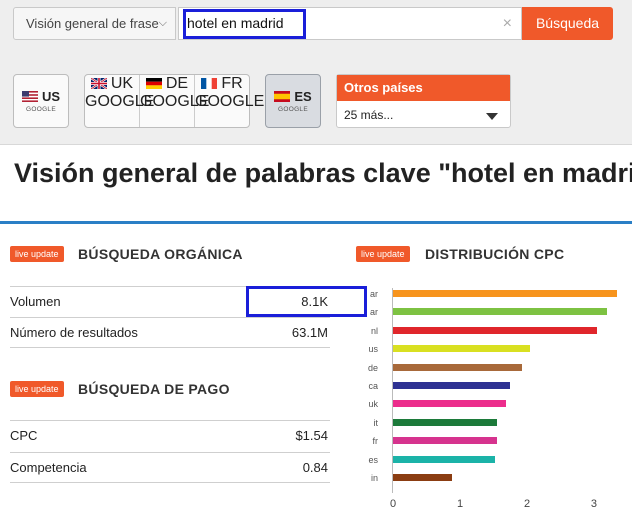 The image size is (632, 530). What do you see at coordinates (154, 389) in the screenshot?
I see `paid-title: BÚSQUEDA DE PAGO` at bounding box center [154, 389].